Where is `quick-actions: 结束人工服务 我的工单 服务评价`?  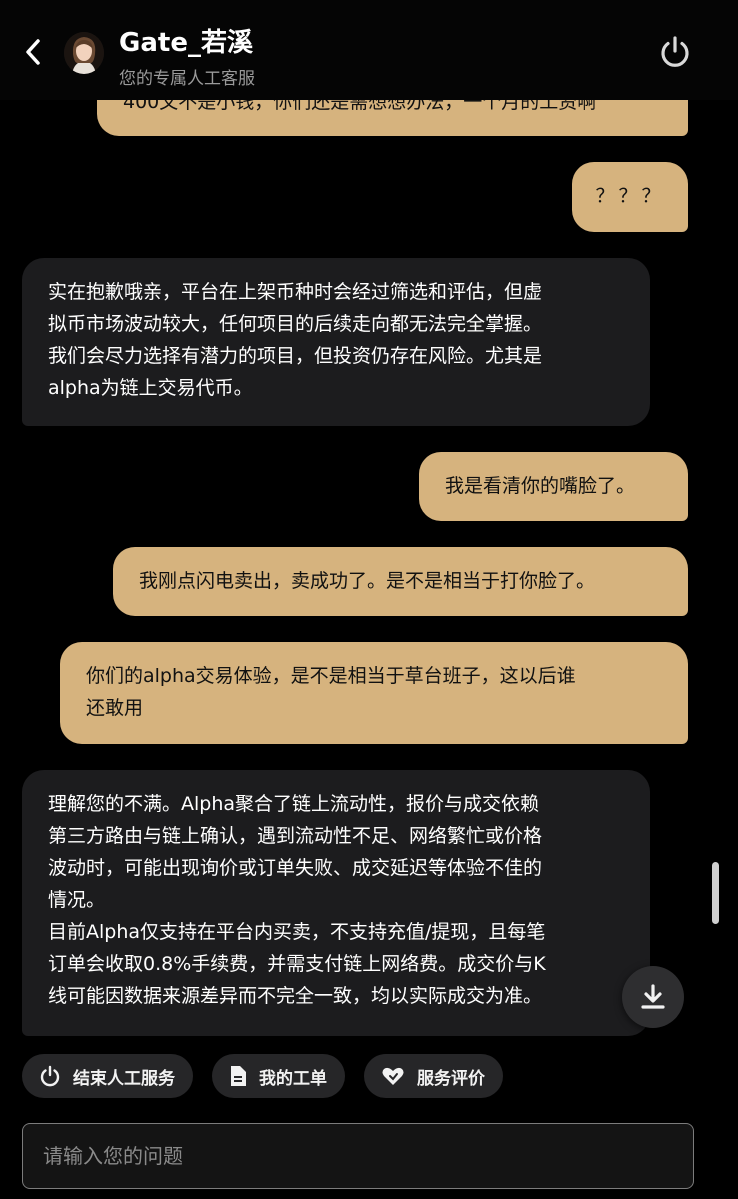 quick-actions: 结束人工服务 我的工单 服务评价 is located at coordinates (262, 1076).